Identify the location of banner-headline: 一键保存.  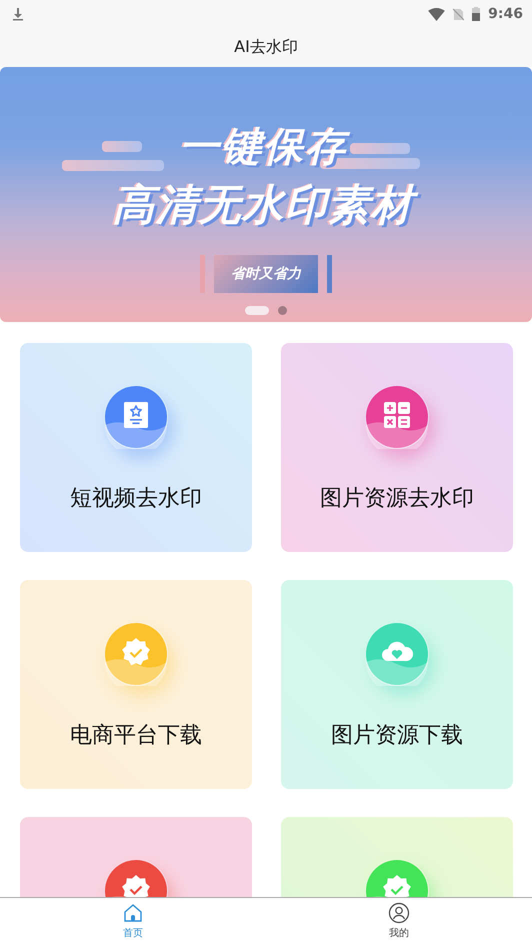
(266, 150).